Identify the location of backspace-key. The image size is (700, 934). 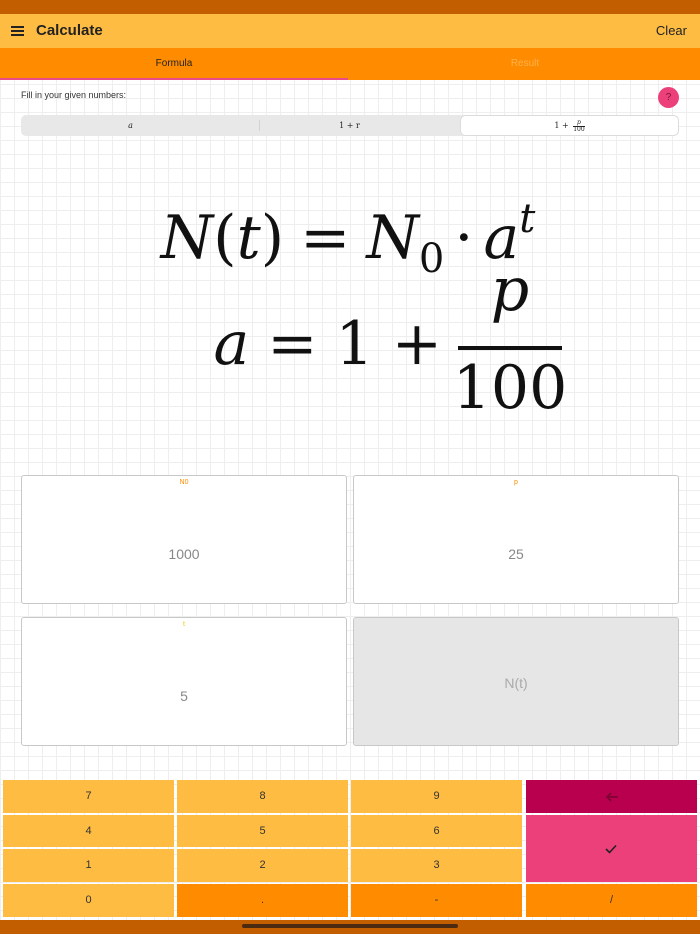
(611, 796).